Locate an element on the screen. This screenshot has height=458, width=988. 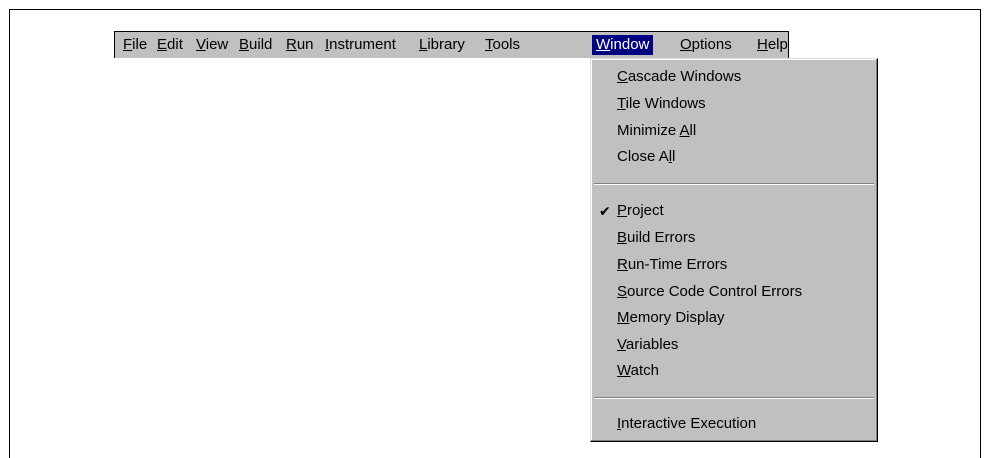
menu-file: File is located at coordinates (135, 45).